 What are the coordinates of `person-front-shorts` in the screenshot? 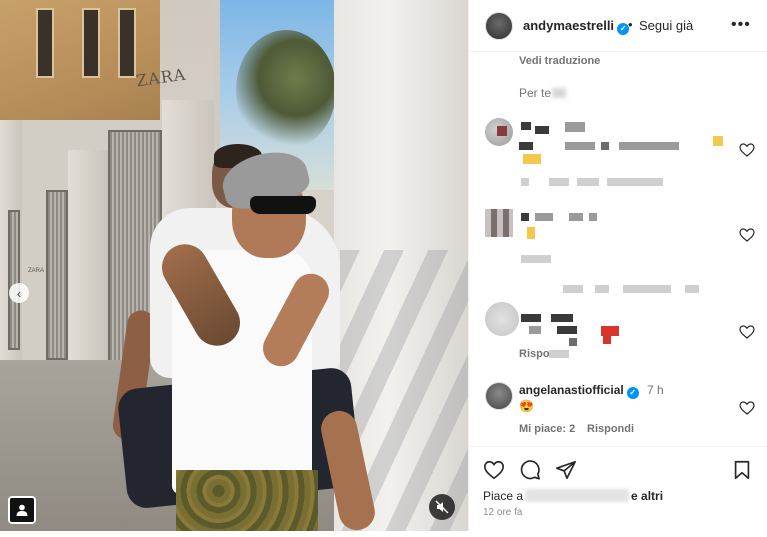 It's located at (247, 500).